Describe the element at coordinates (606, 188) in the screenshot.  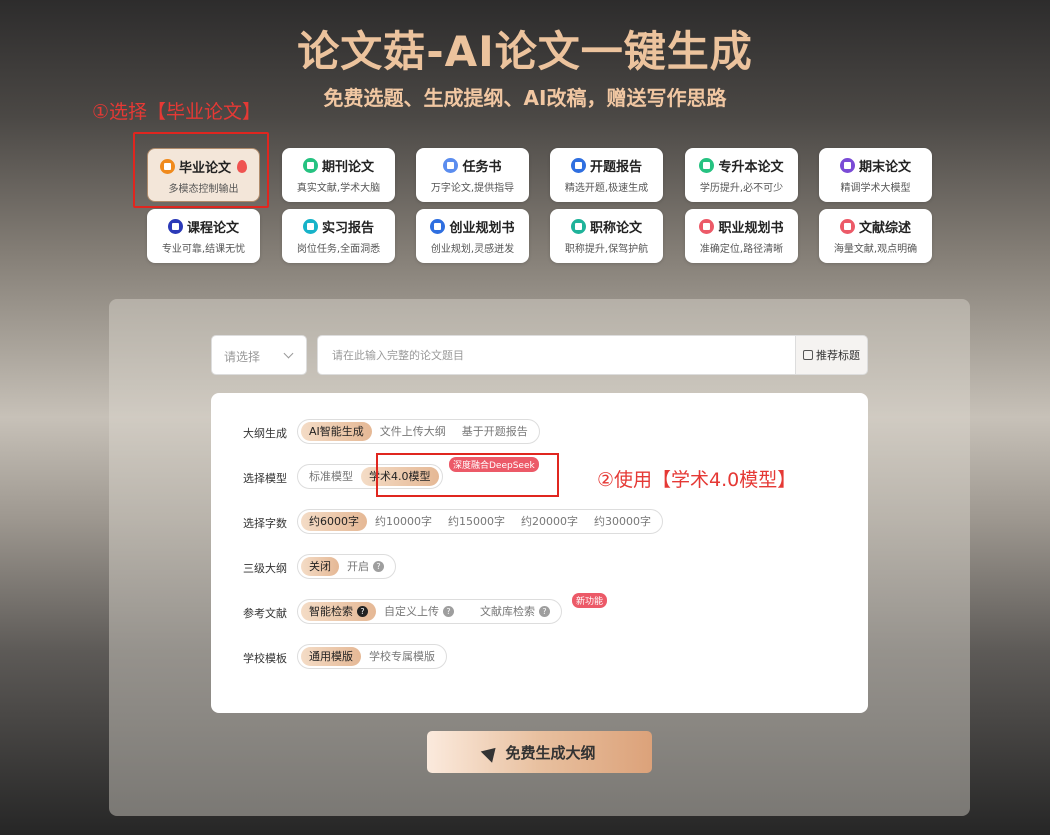
I see `category-desc: 精选开题,极速生成` at that location.